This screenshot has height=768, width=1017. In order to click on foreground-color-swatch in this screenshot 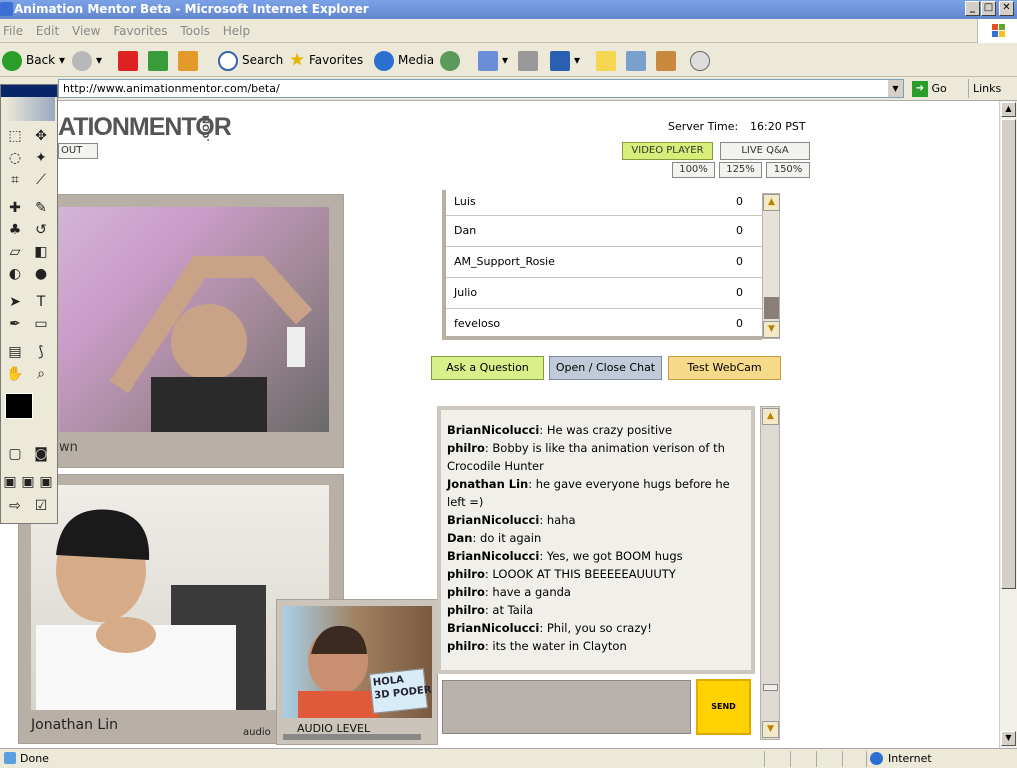, I will do `click(19, 406)`.